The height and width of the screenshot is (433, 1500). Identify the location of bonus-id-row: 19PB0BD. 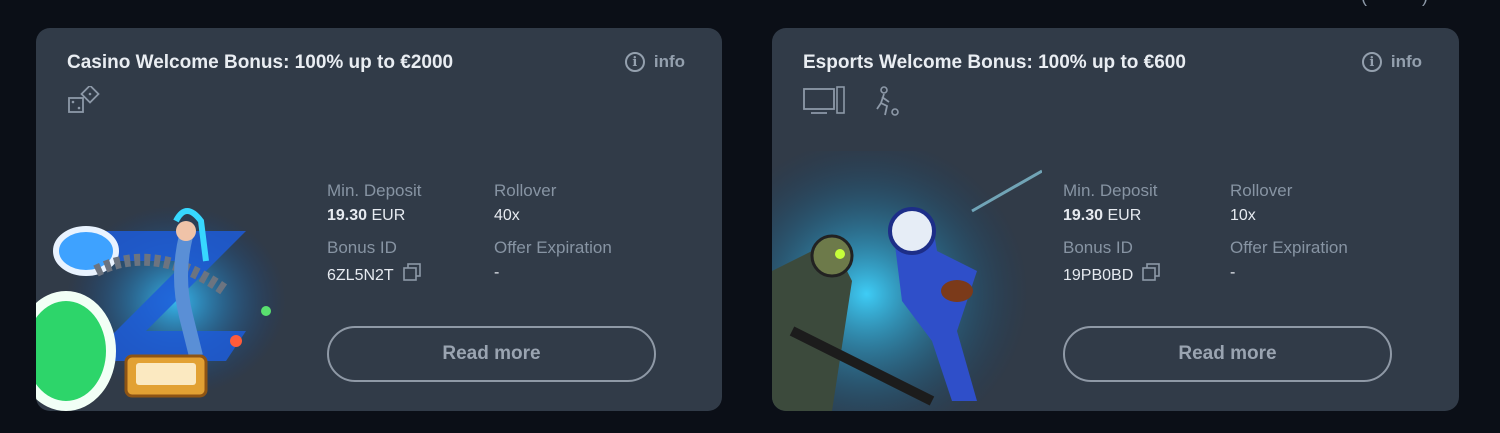
(1146, 275).